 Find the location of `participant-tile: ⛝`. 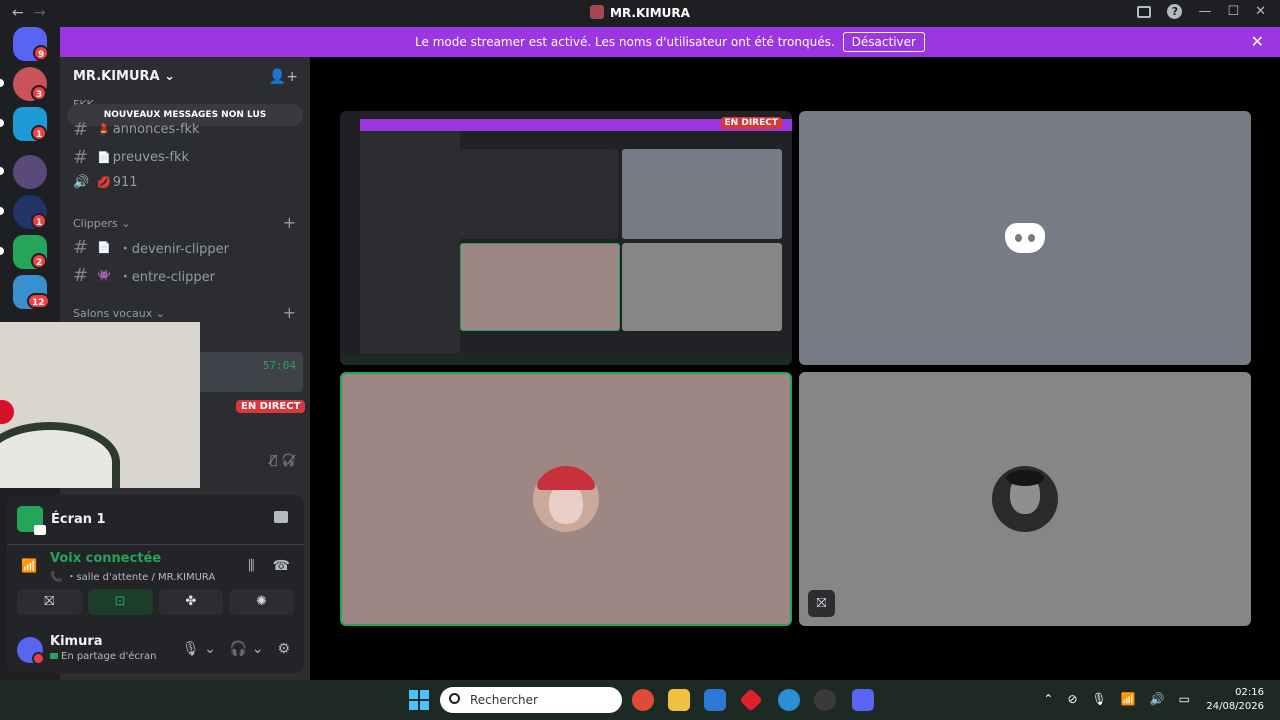

participant-tile: ⛝ is located at coordinates (1025, 499).